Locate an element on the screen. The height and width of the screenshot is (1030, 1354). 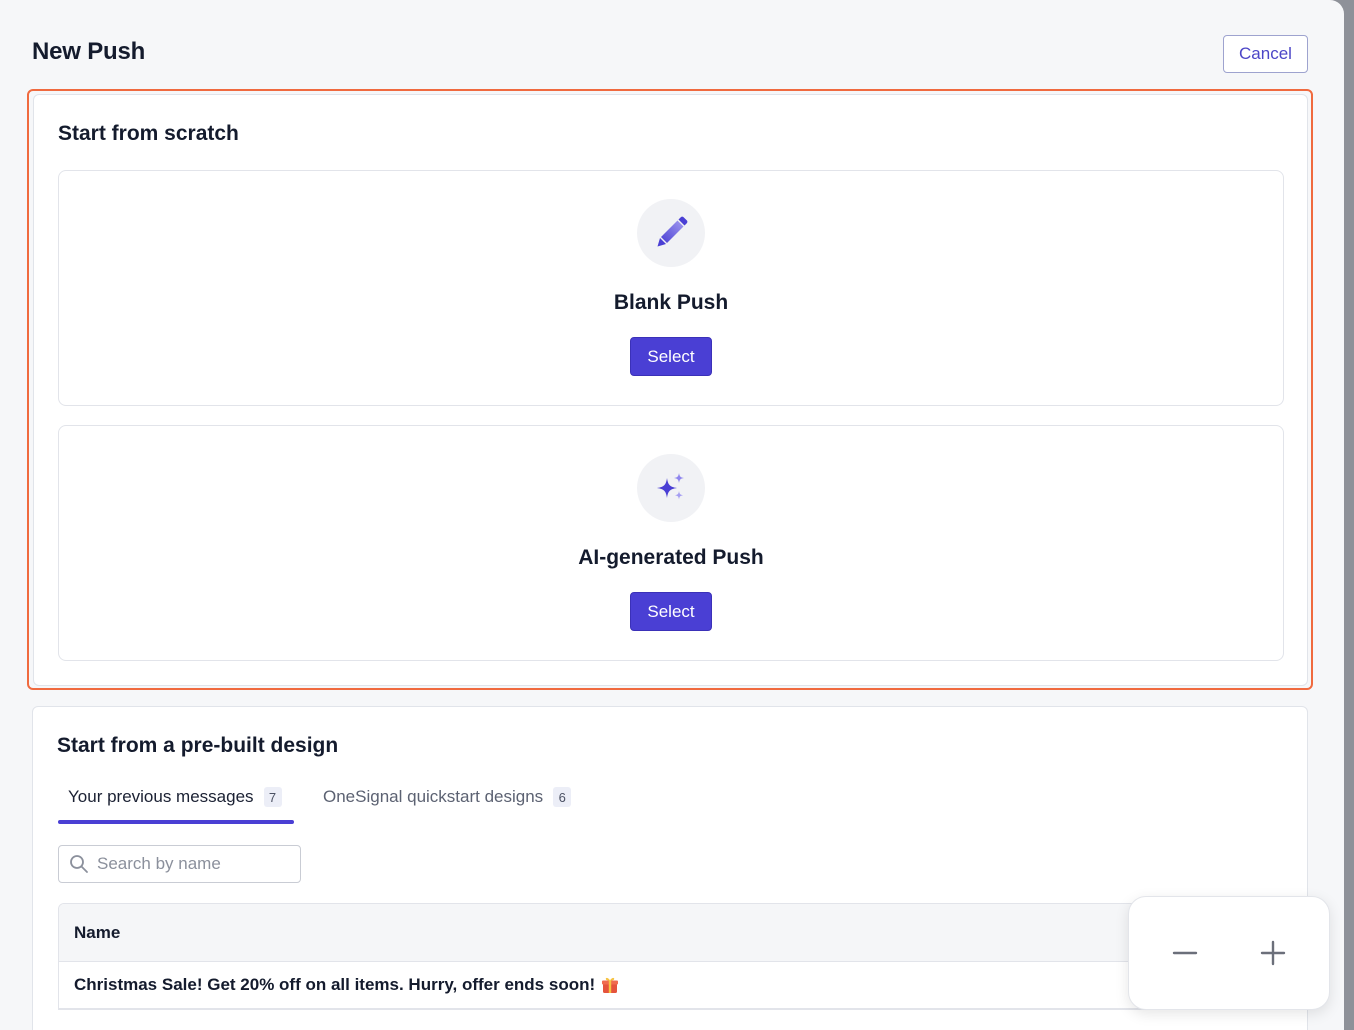
cancel-button: Cancel is located at coordinates (1265, 54).